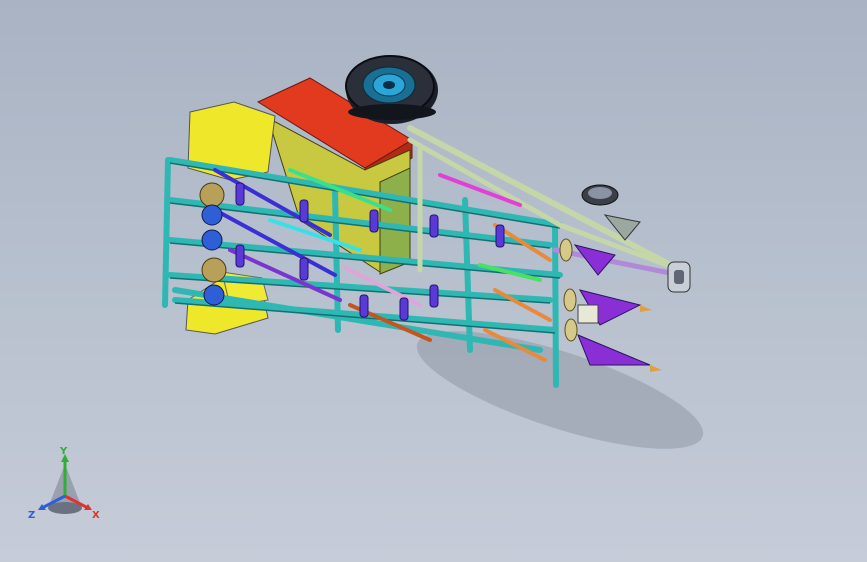  What do you see at coordinates (545, 201) in the screenshot?
I see `hitch-frame` at bounding box center [545, 201].